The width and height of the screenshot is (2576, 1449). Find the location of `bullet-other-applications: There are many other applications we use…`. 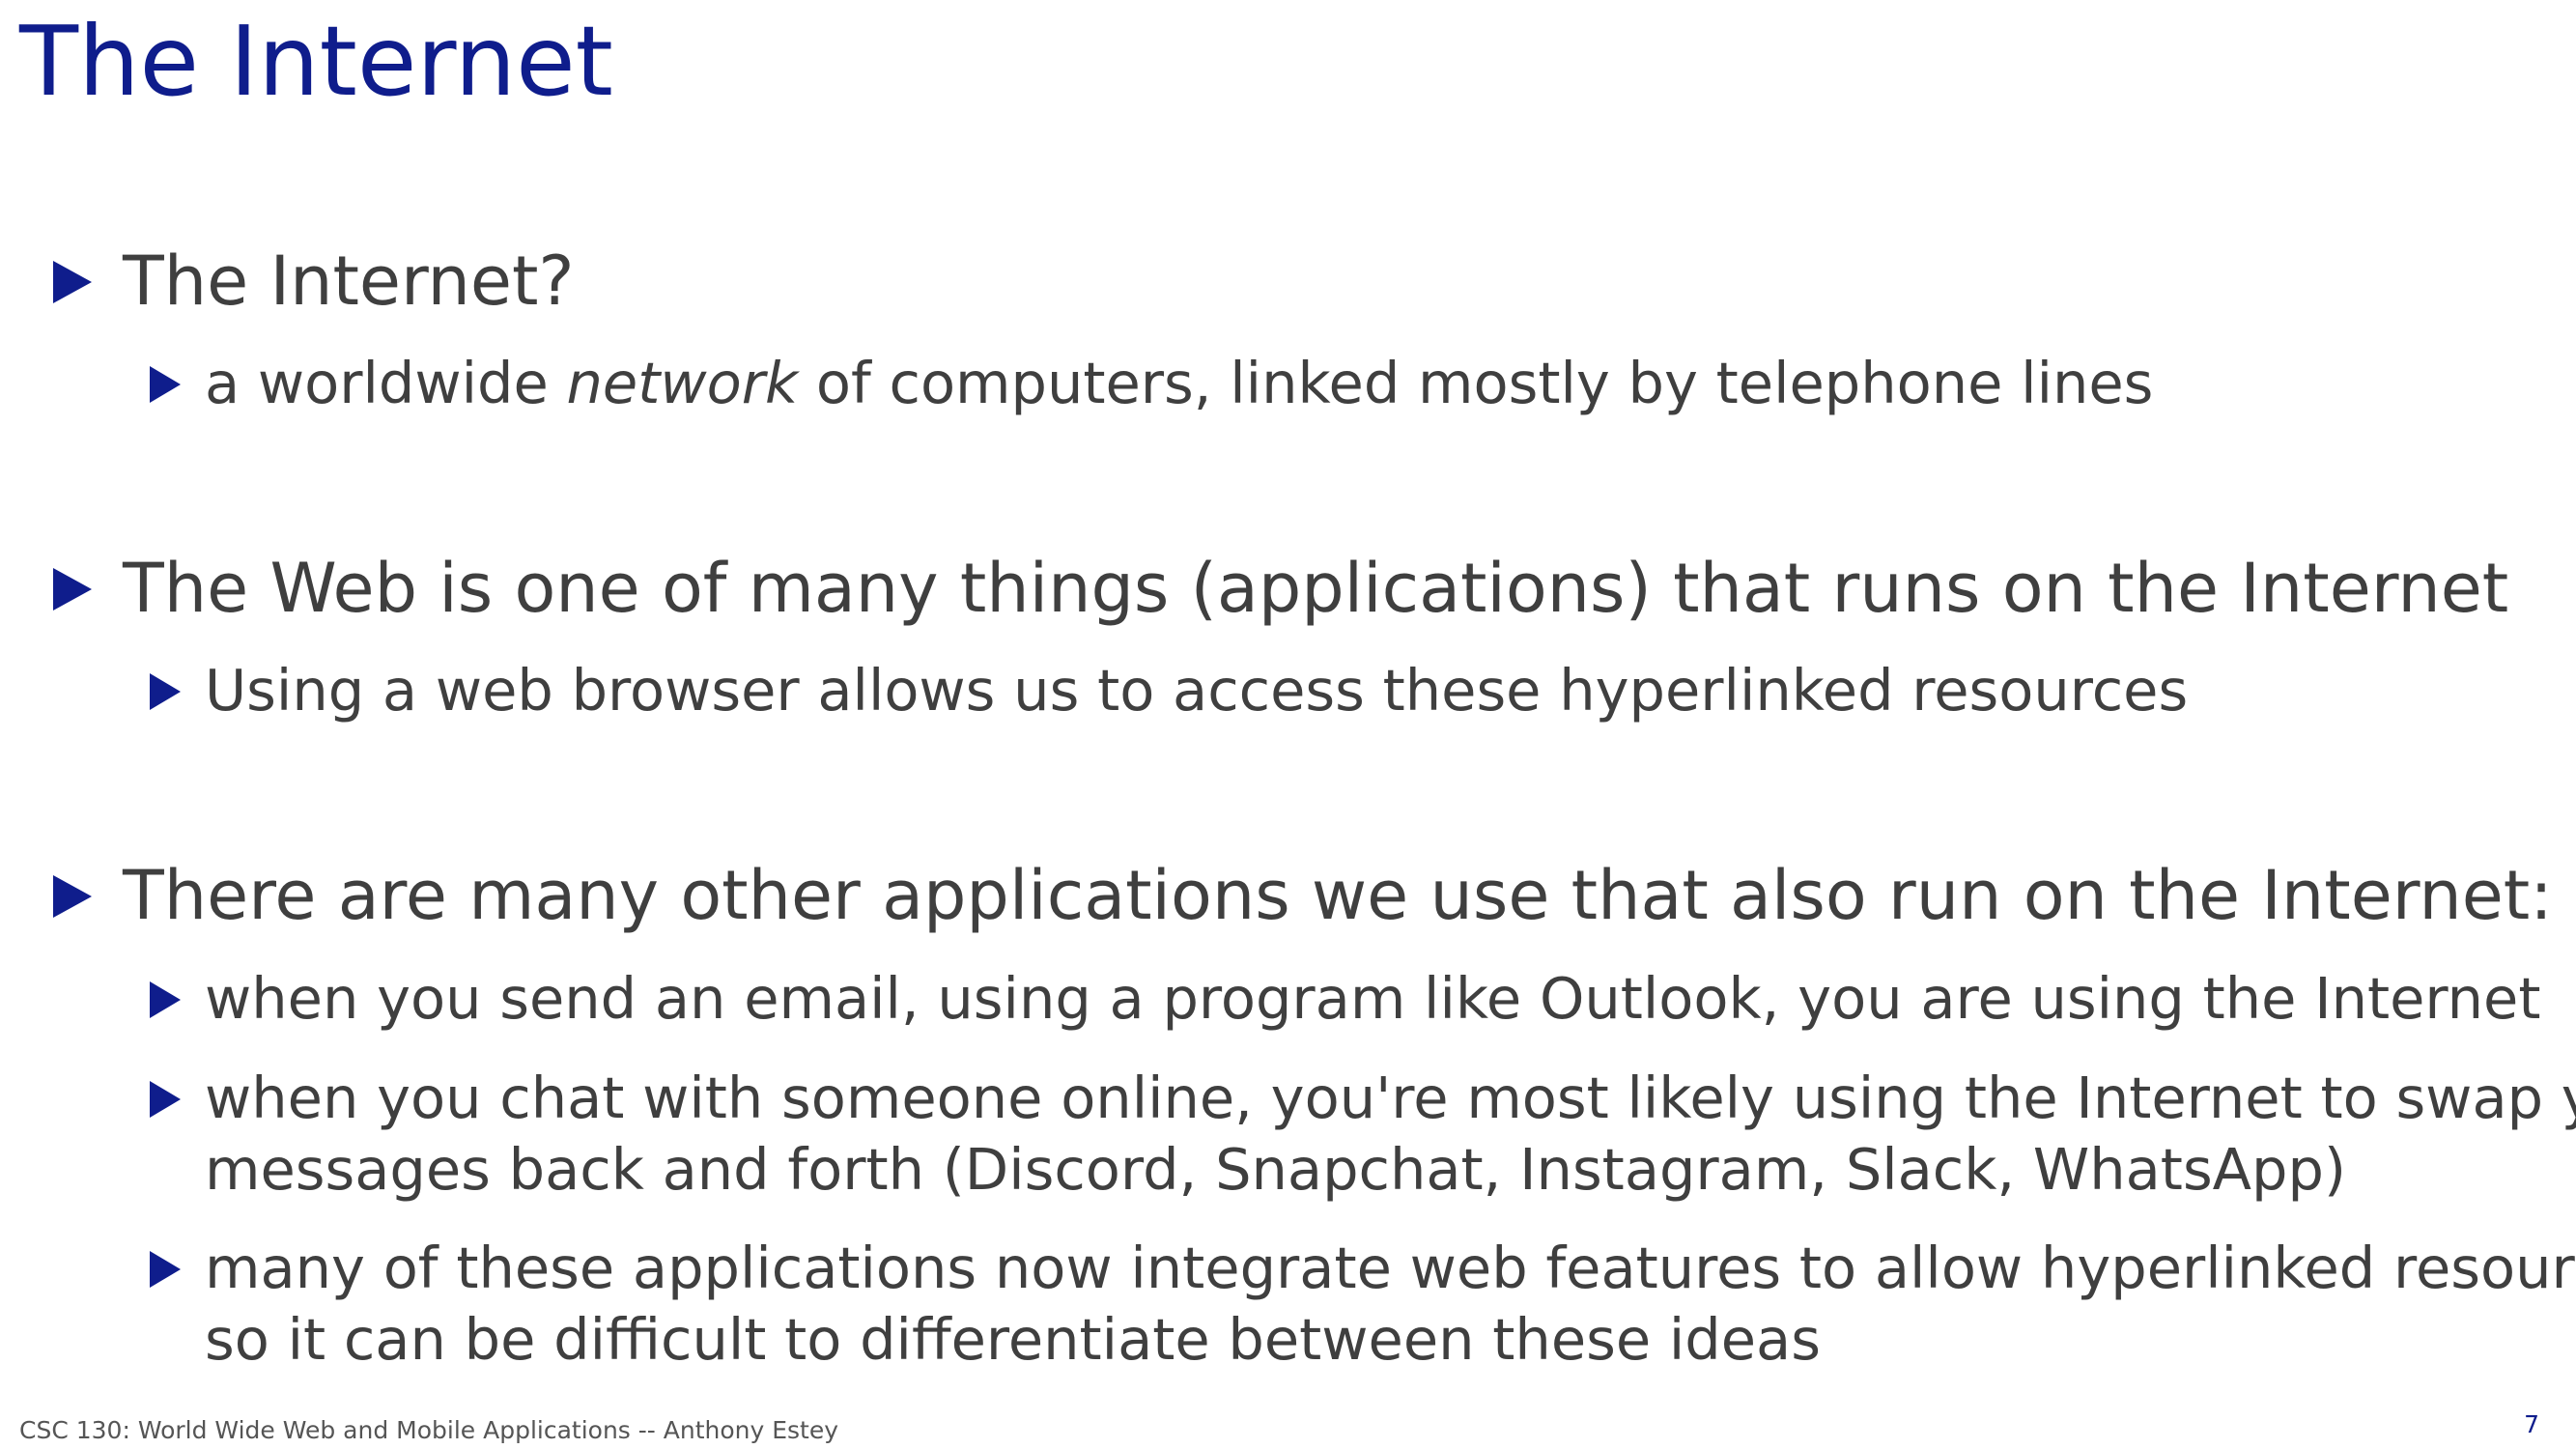

bullet-other-applications: There are many other applications we use… is located at coordinates (1303, 895).